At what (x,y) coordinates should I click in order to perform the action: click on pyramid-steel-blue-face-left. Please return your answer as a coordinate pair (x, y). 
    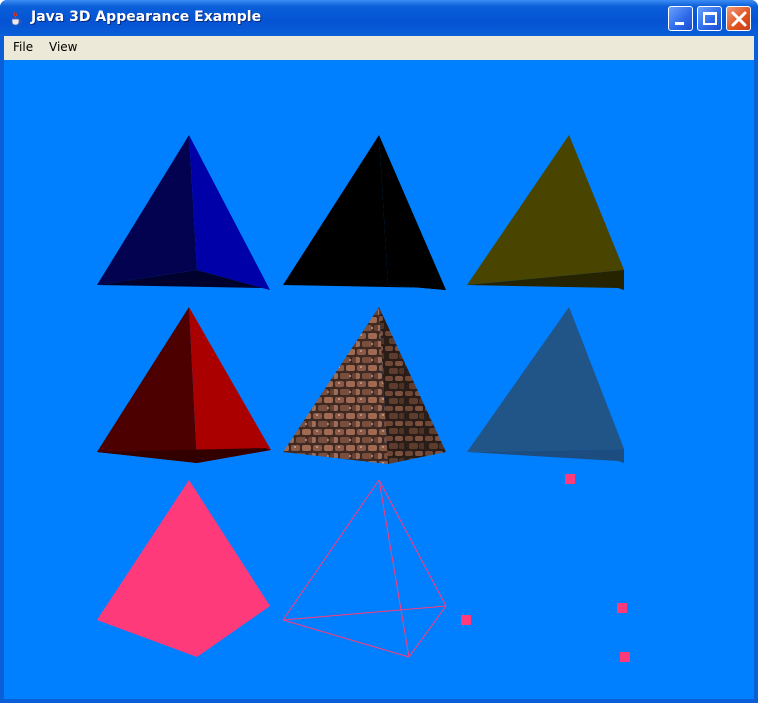
    Looking at the image, I should click on (545, 379).